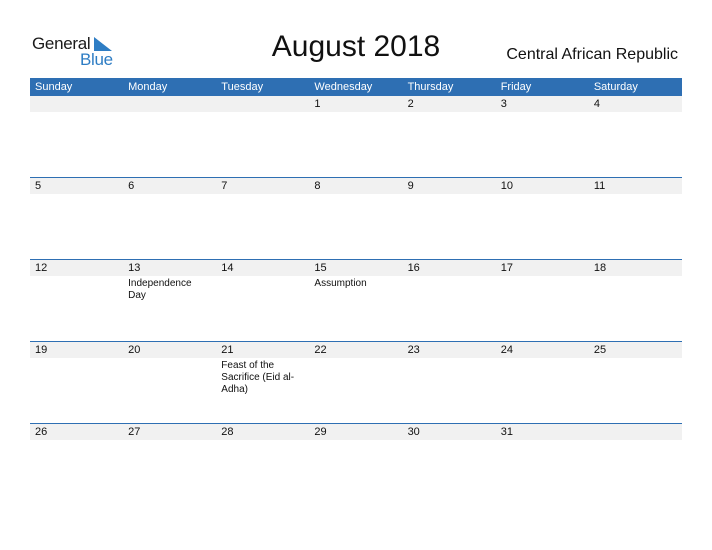 This screenshot has height=550, width=712. I want to click on day-number: 28, so click(227, 432).